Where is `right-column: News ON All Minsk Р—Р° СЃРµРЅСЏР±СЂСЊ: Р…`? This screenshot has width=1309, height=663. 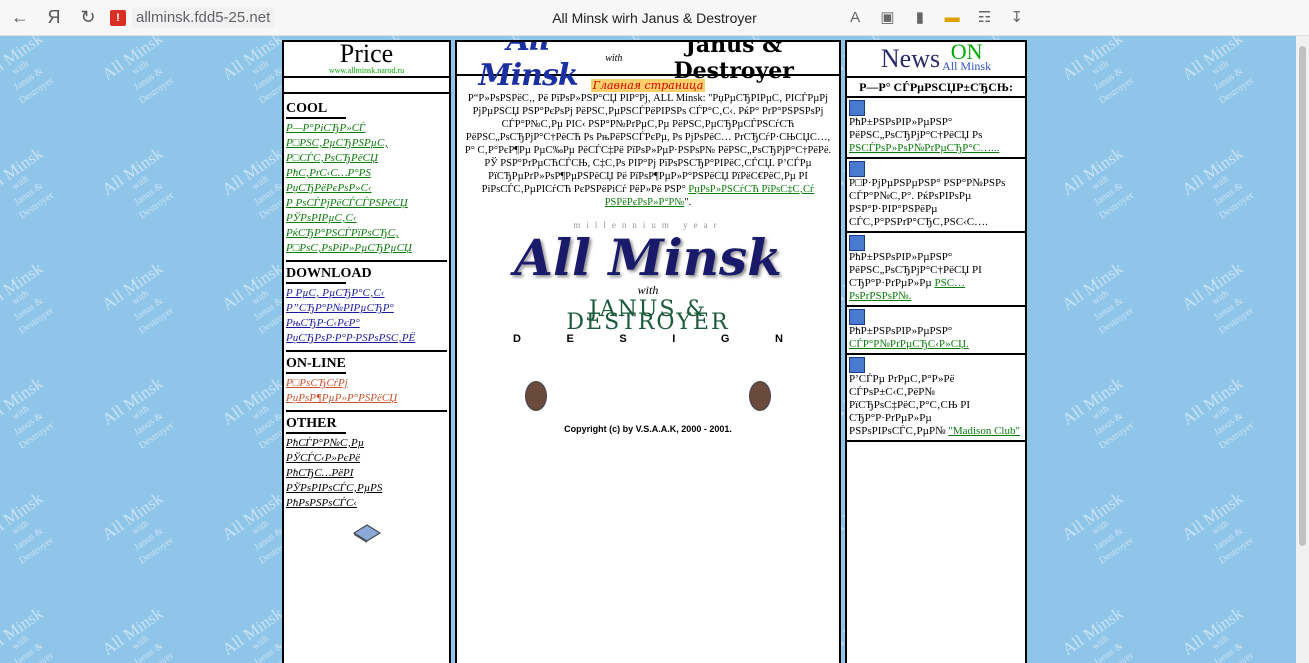
right-column: News ON All Minsk Р—Р° СЃРµРЅСЏР±СЂСЊ: Р… is located at coordinates (936, 351).